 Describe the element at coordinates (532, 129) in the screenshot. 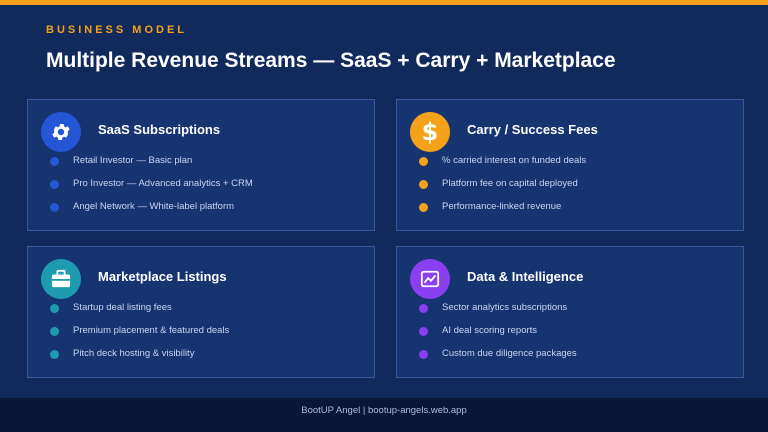

I see `card-title: Carry / Success Fees` at that location.